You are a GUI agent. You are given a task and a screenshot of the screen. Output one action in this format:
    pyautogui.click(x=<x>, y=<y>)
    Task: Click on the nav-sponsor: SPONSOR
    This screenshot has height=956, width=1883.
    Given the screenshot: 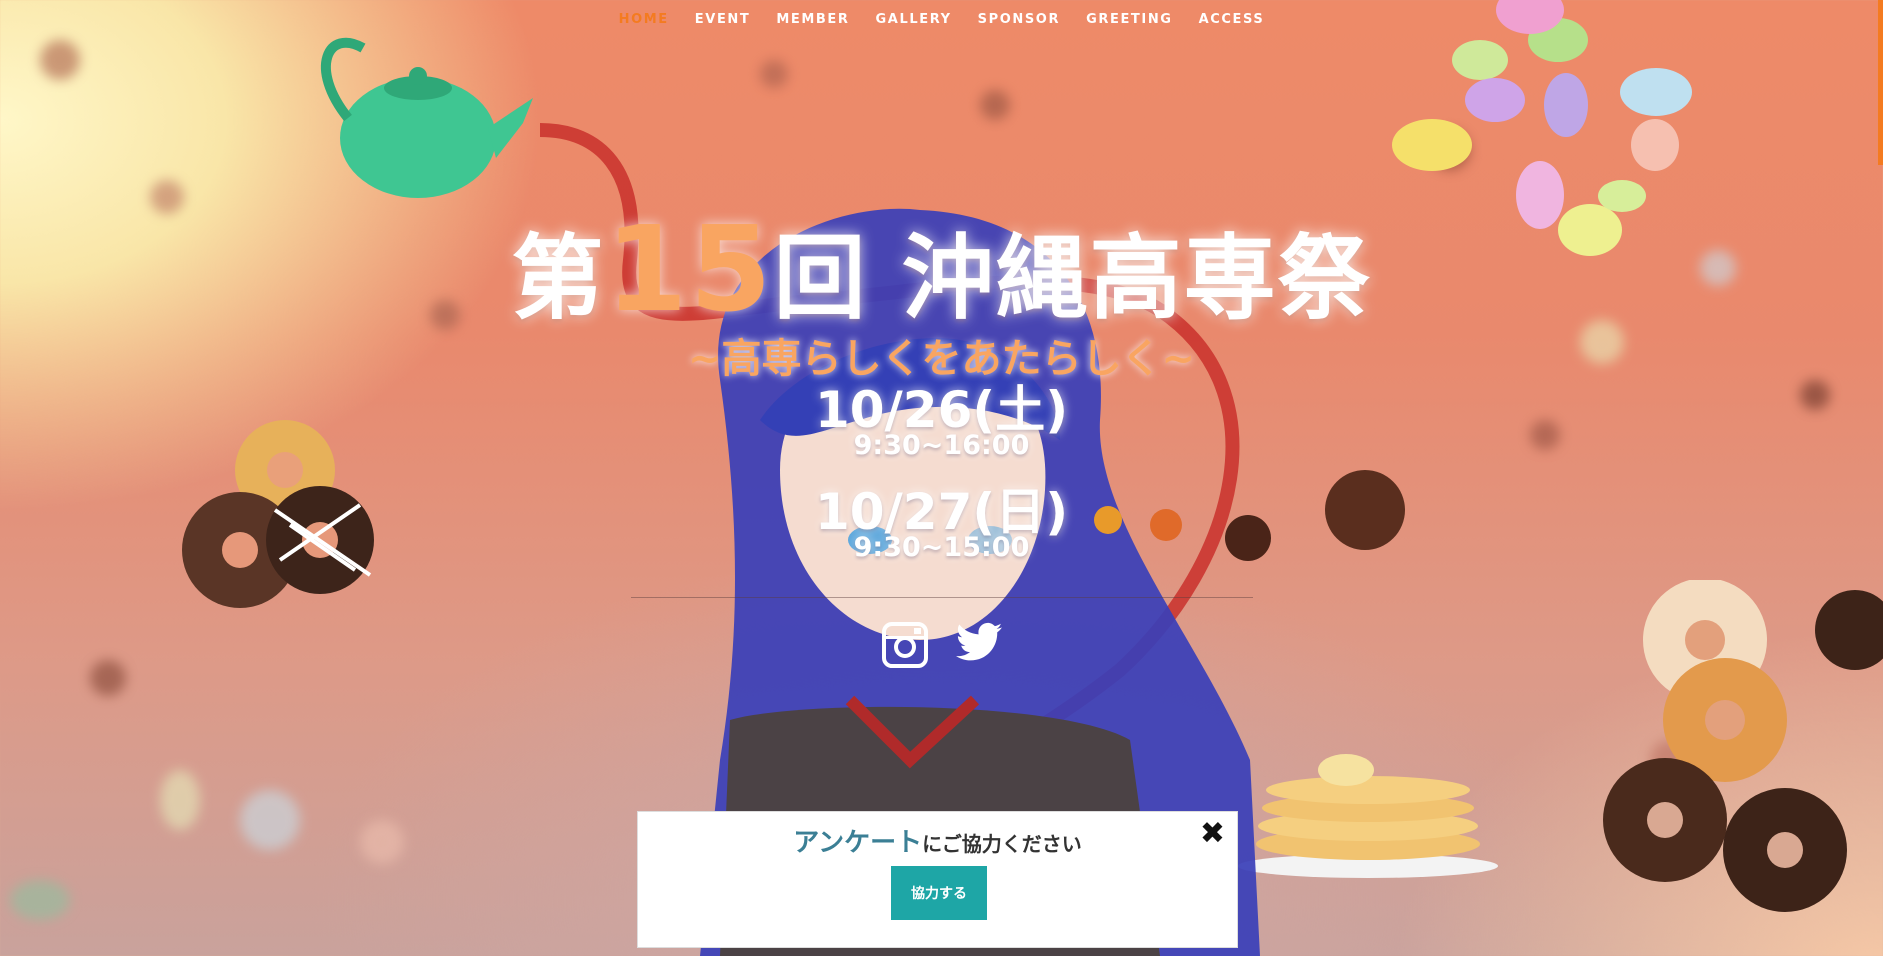 What is the action you would take?
    pyautogui.click(x=1019, y=19)
    